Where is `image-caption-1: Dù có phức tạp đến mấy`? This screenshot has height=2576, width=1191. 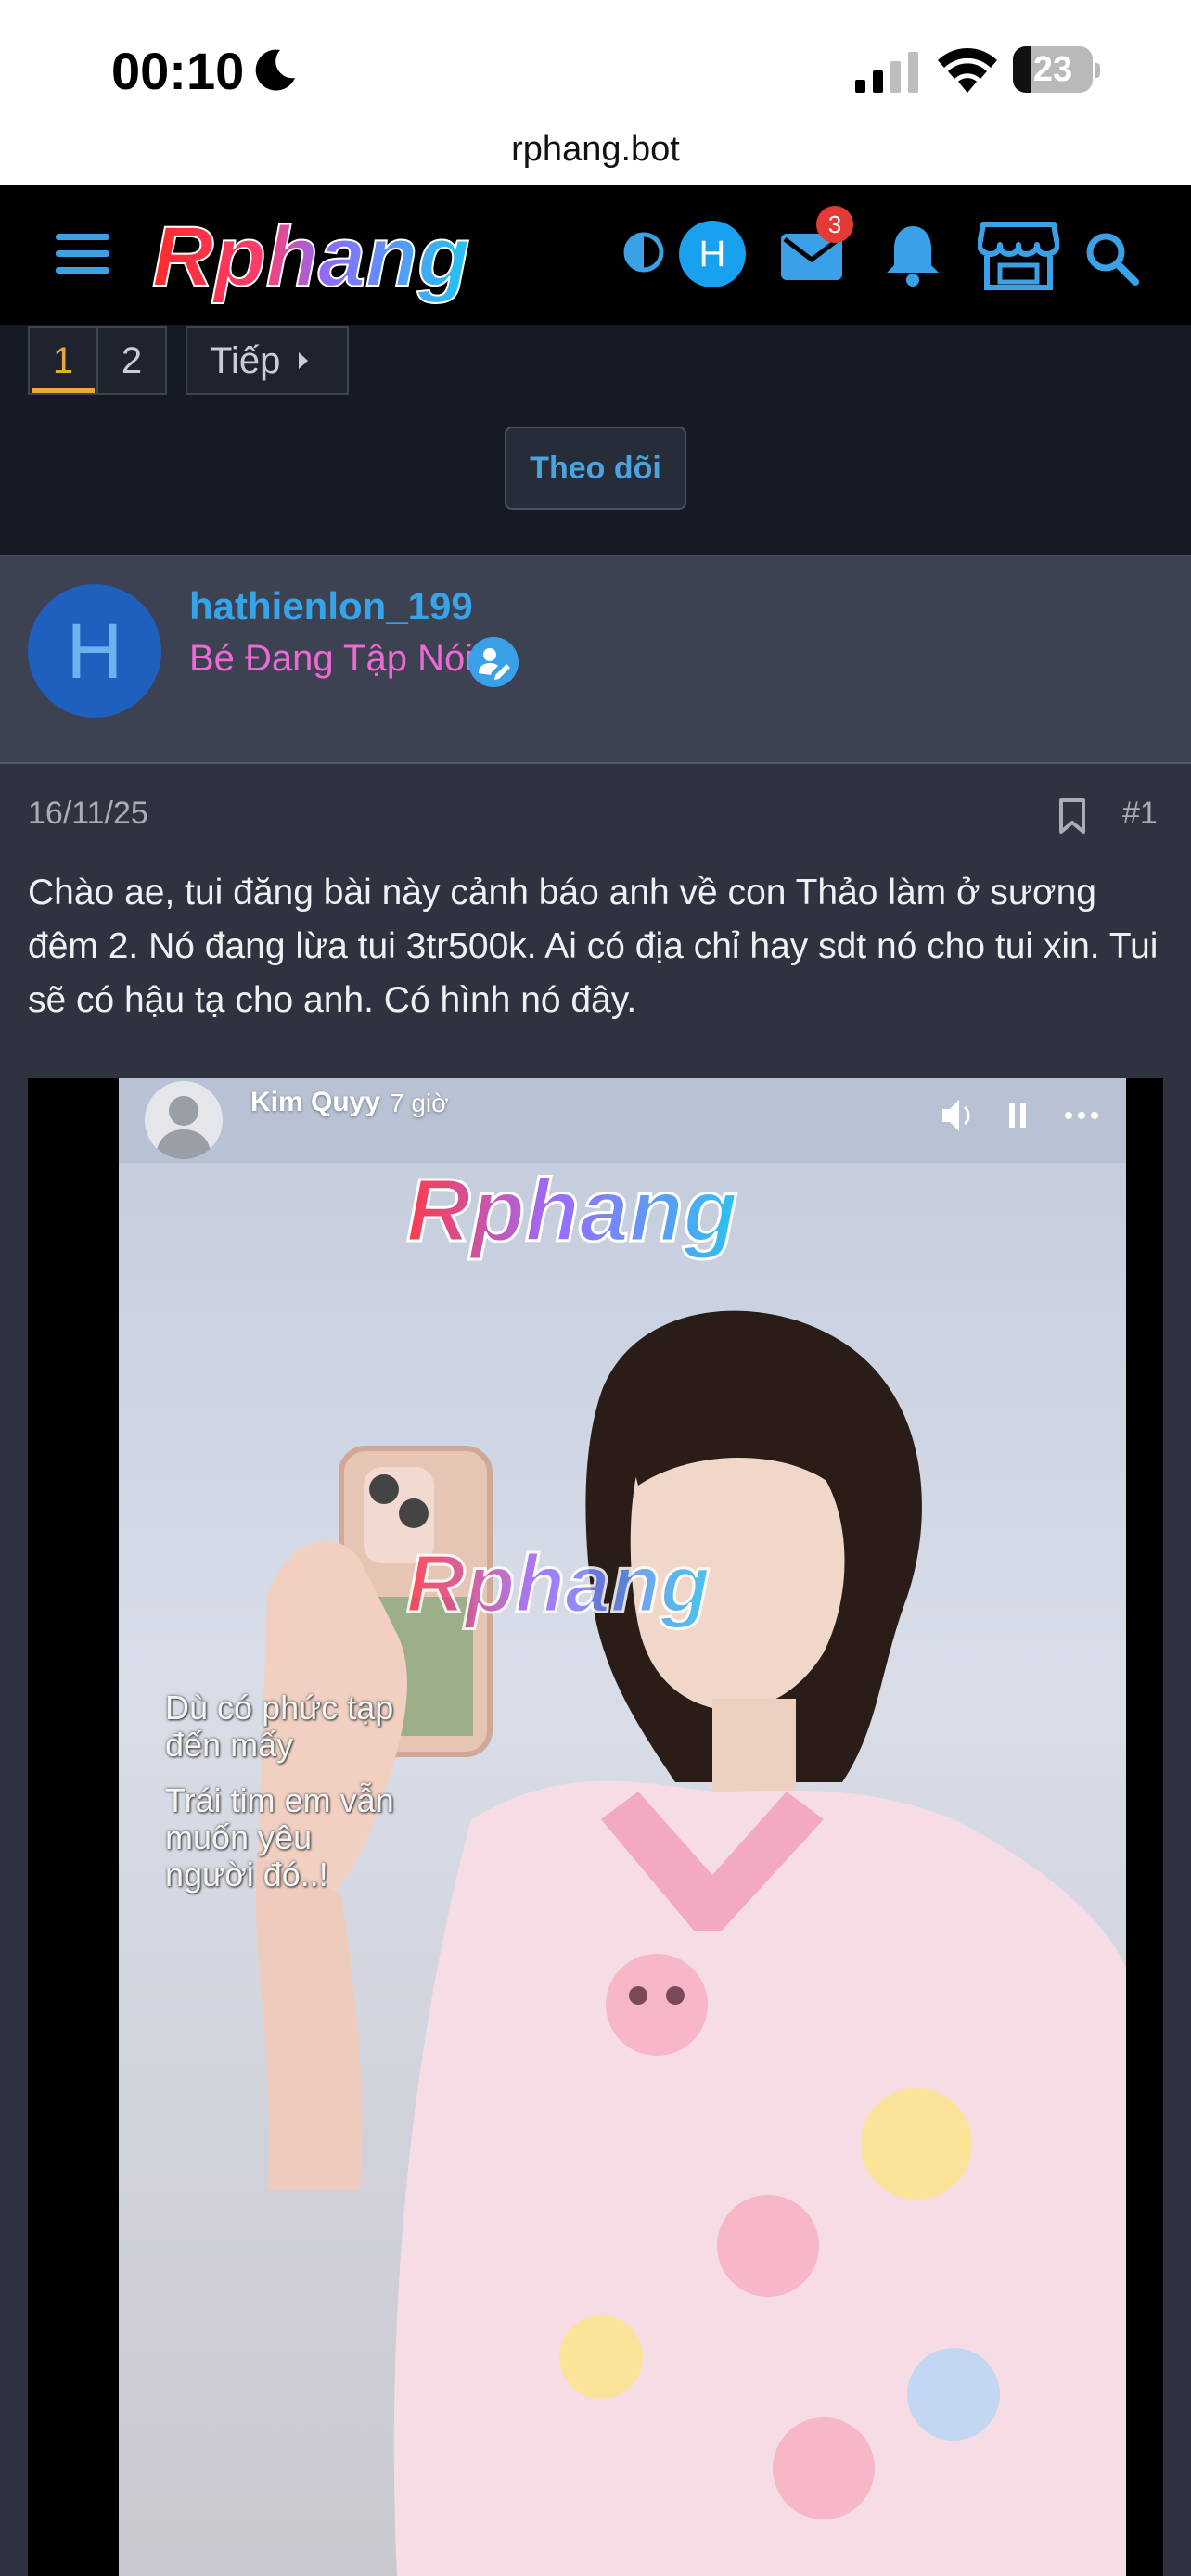
image-caption-1: Dù có phức tạp đến mấy is located at coordinates (279, 1726).